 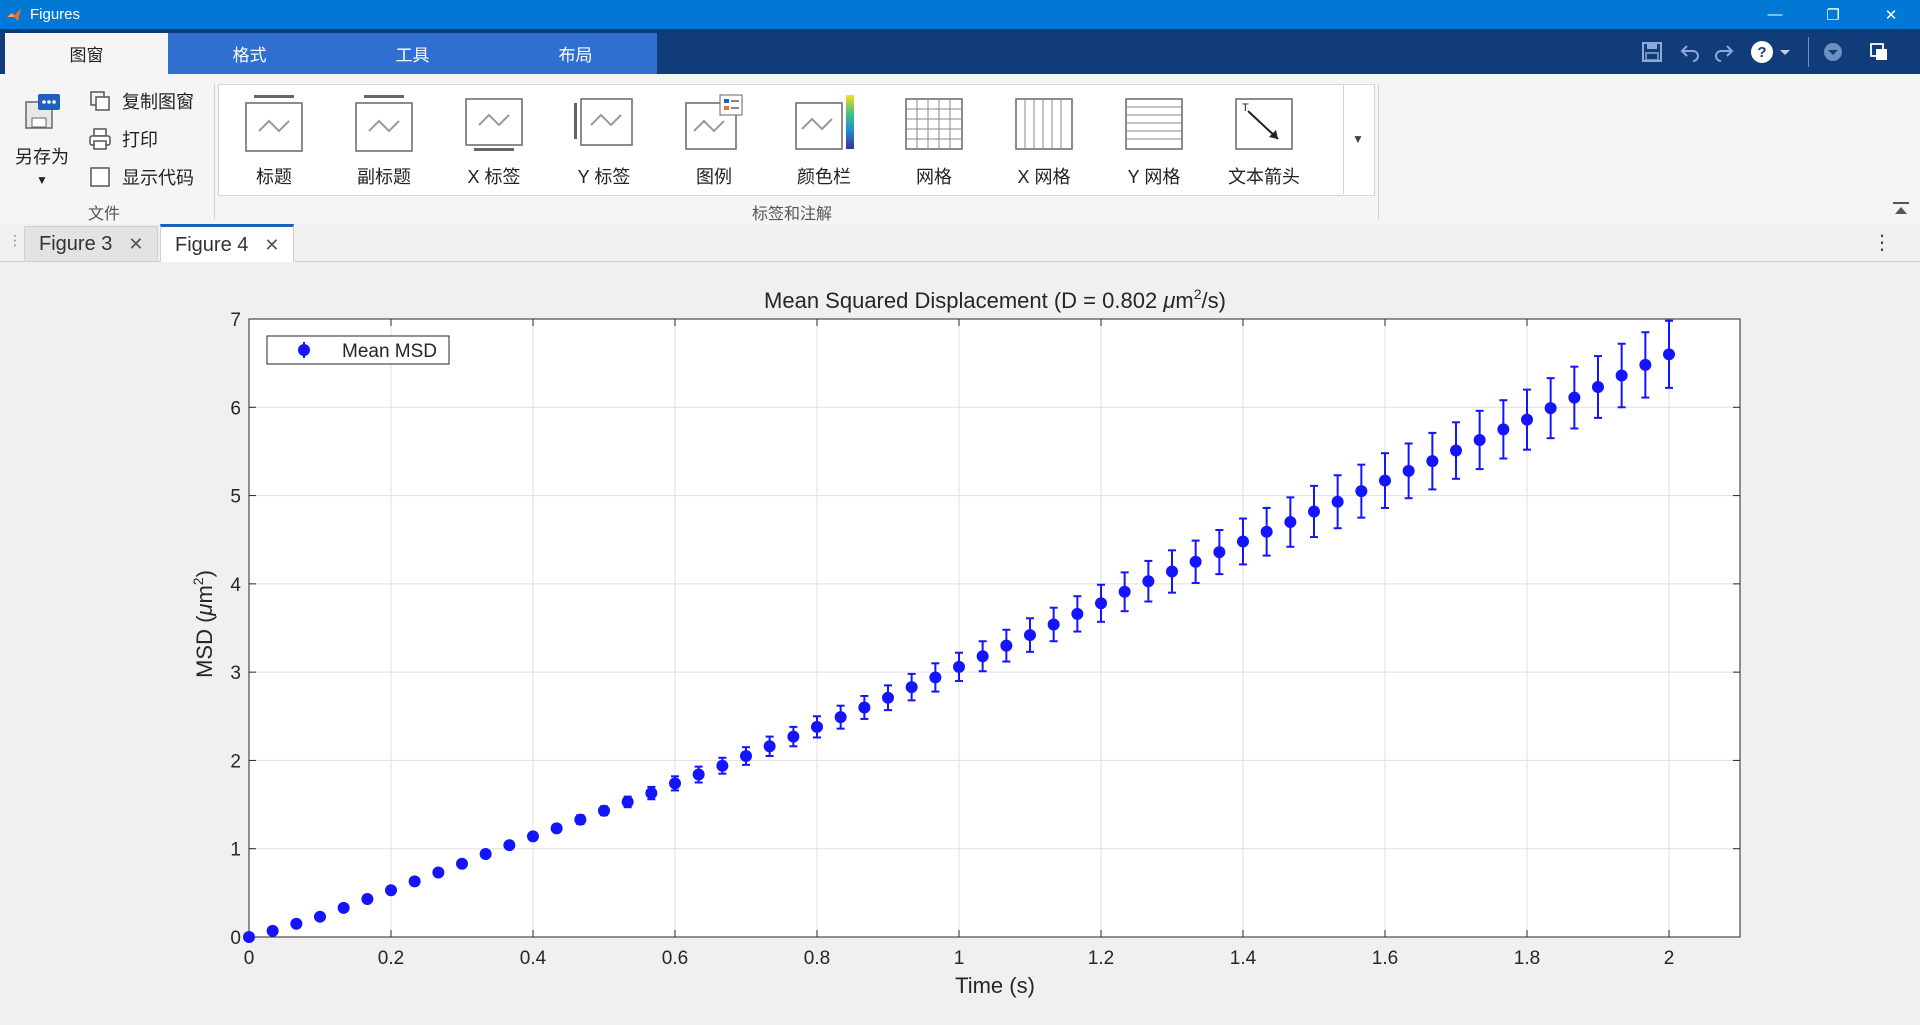 I want to click on figure-tab-label: Figure 3, so click(x=76, y=243).